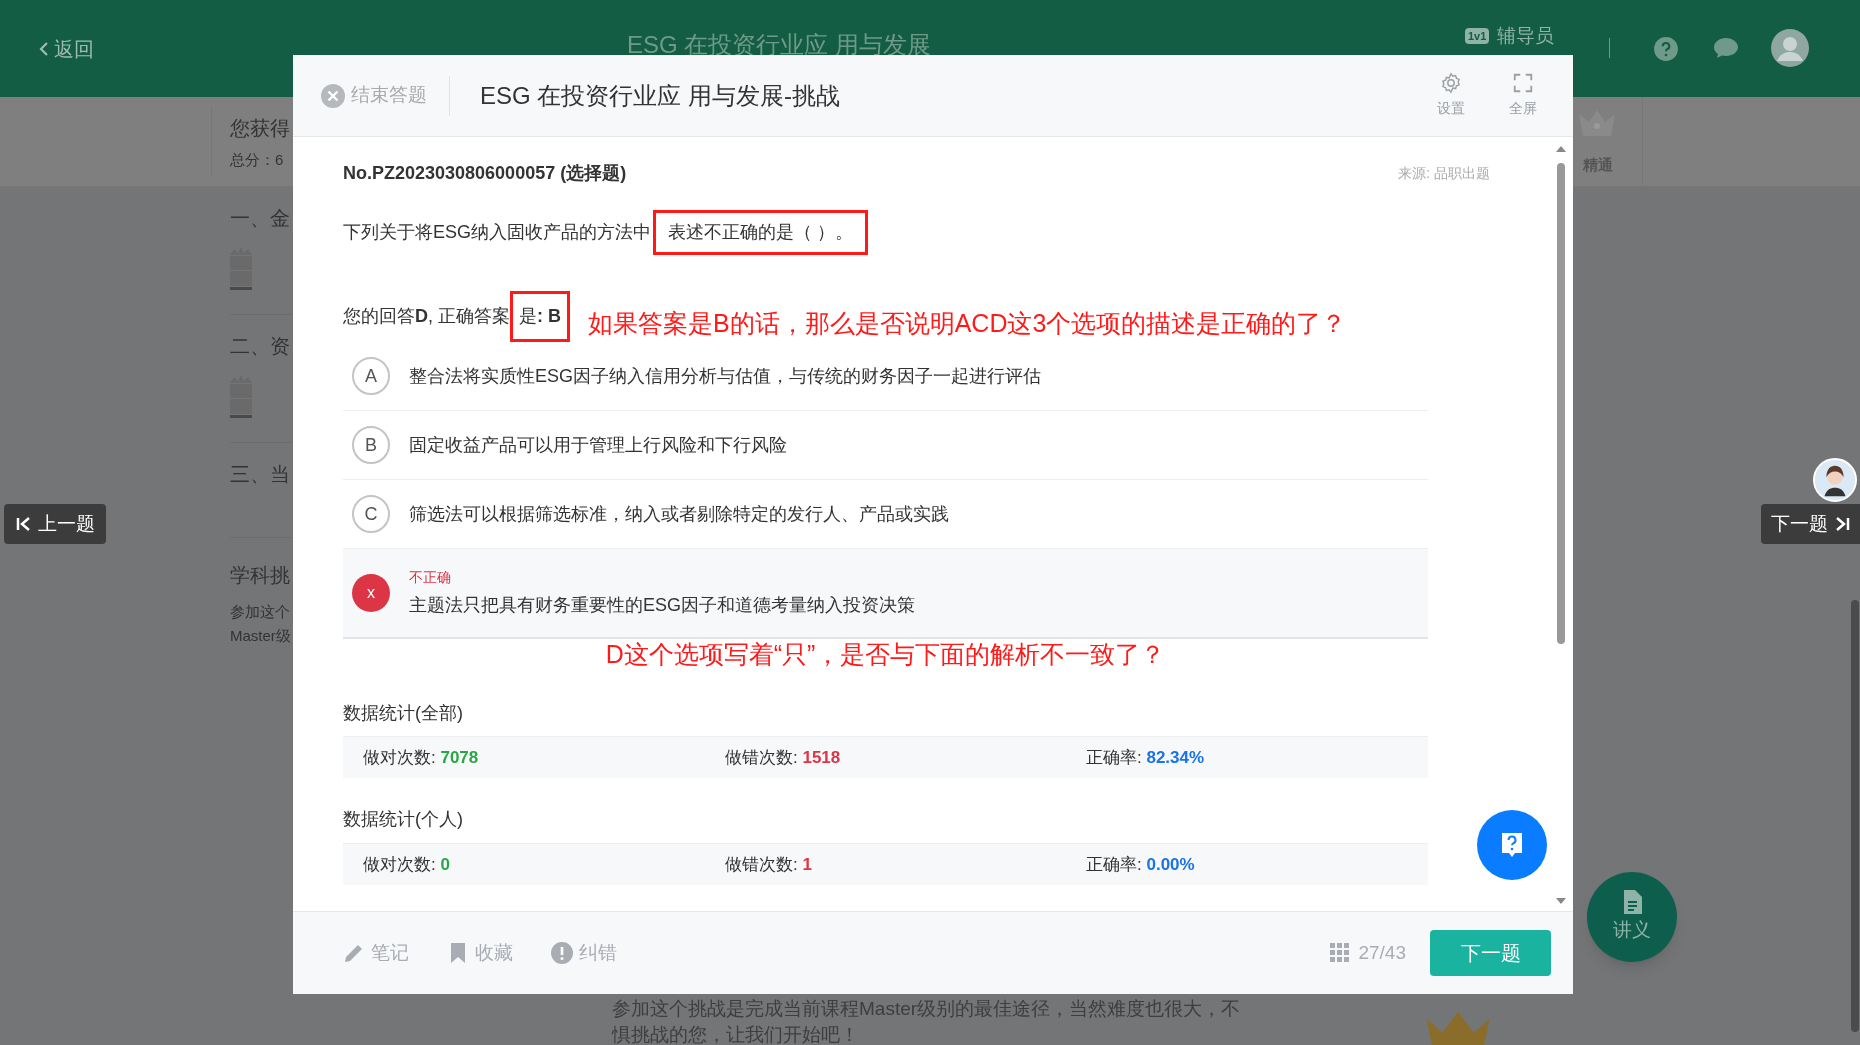 This screenshot has width=1860, height=1045. I want to click on chapter-title: 一、金, so click(260, 218).